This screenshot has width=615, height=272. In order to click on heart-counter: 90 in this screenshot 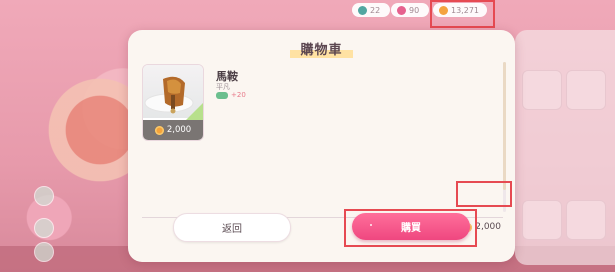, I will do `click(410, 10)`.